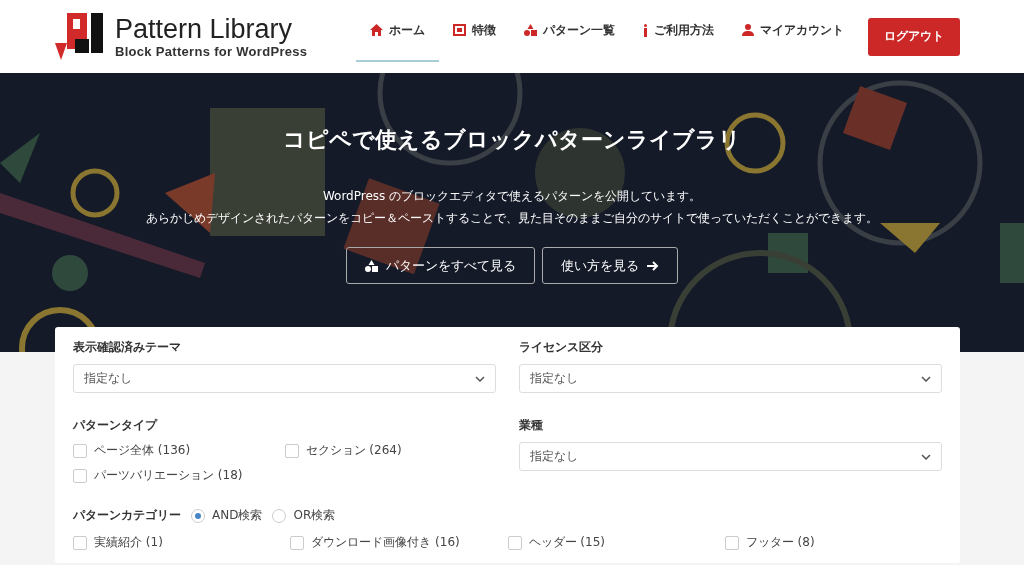  I want to click on nav-tab: ご利用方法, so click(678, 31).